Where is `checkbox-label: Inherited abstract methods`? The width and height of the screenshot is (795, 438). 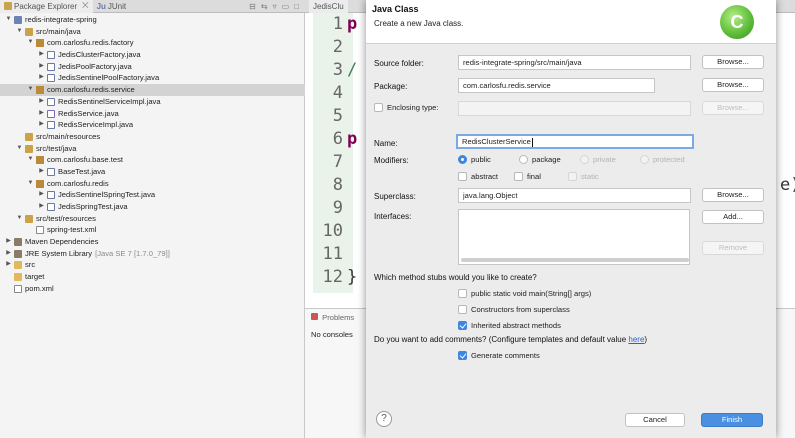
checkbox-label: Inherited abstract methods is located at coordinates (516, 325).